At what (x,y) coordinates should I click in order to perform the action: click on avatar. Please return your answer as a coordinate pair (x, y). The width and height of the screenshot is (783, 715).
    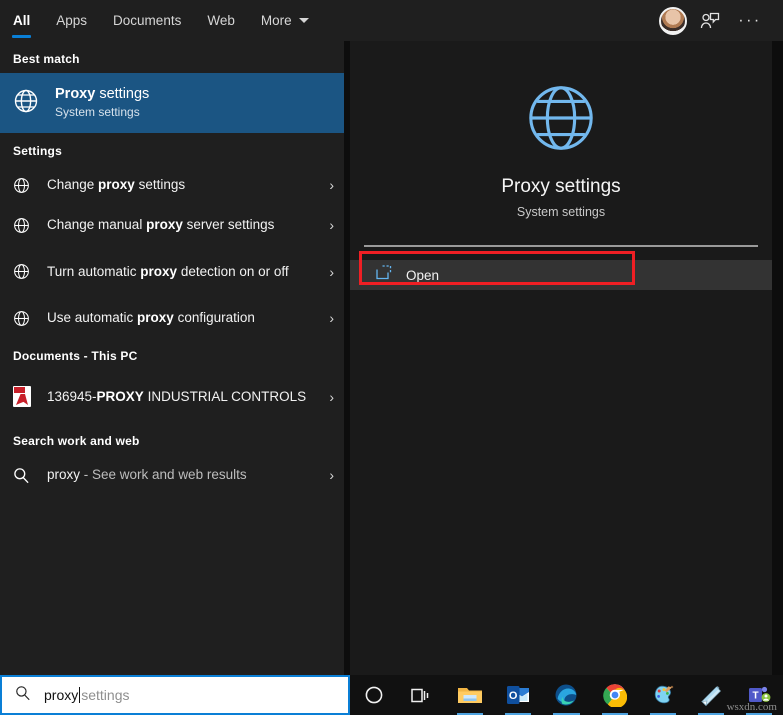
    Looking at the image, I should click on (673, 20).